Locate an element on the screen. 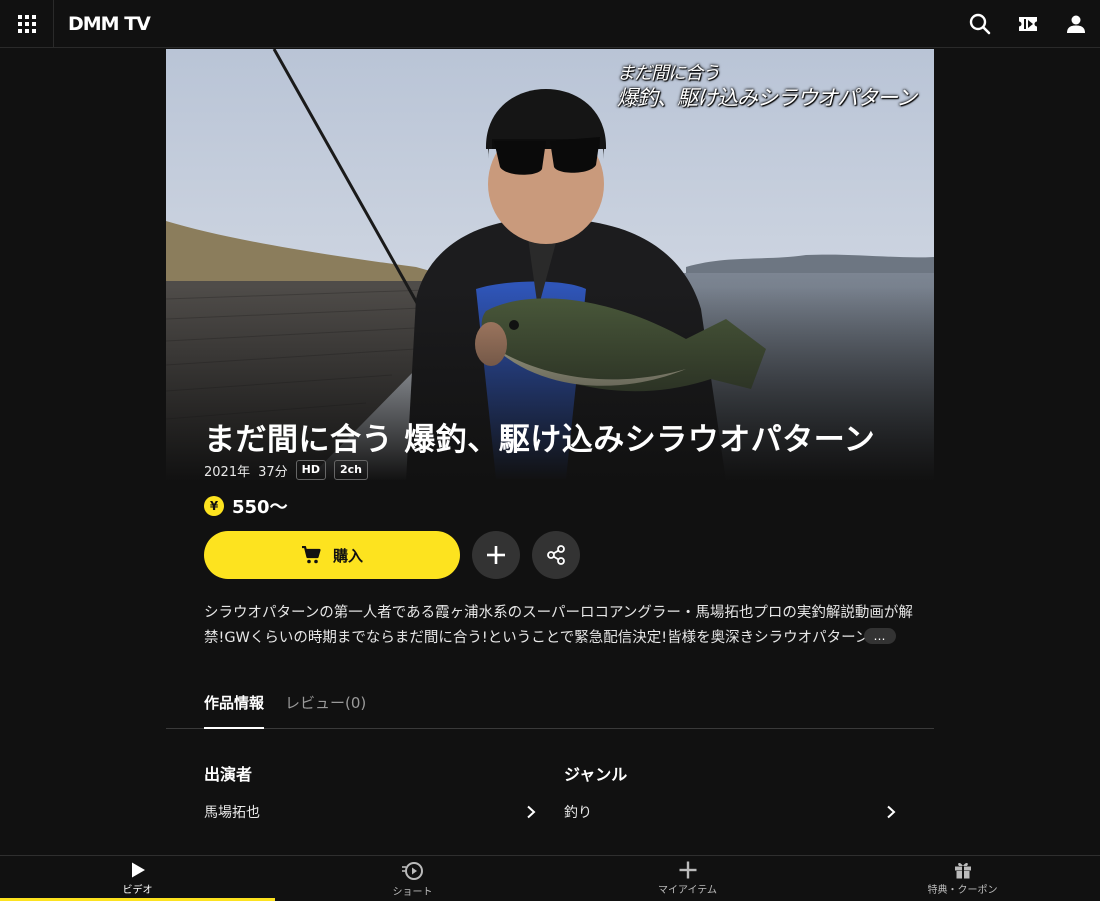 The height and width of the screenshot is (901, 1100). top-header: DMM TV is located at coordinates (550, 24).